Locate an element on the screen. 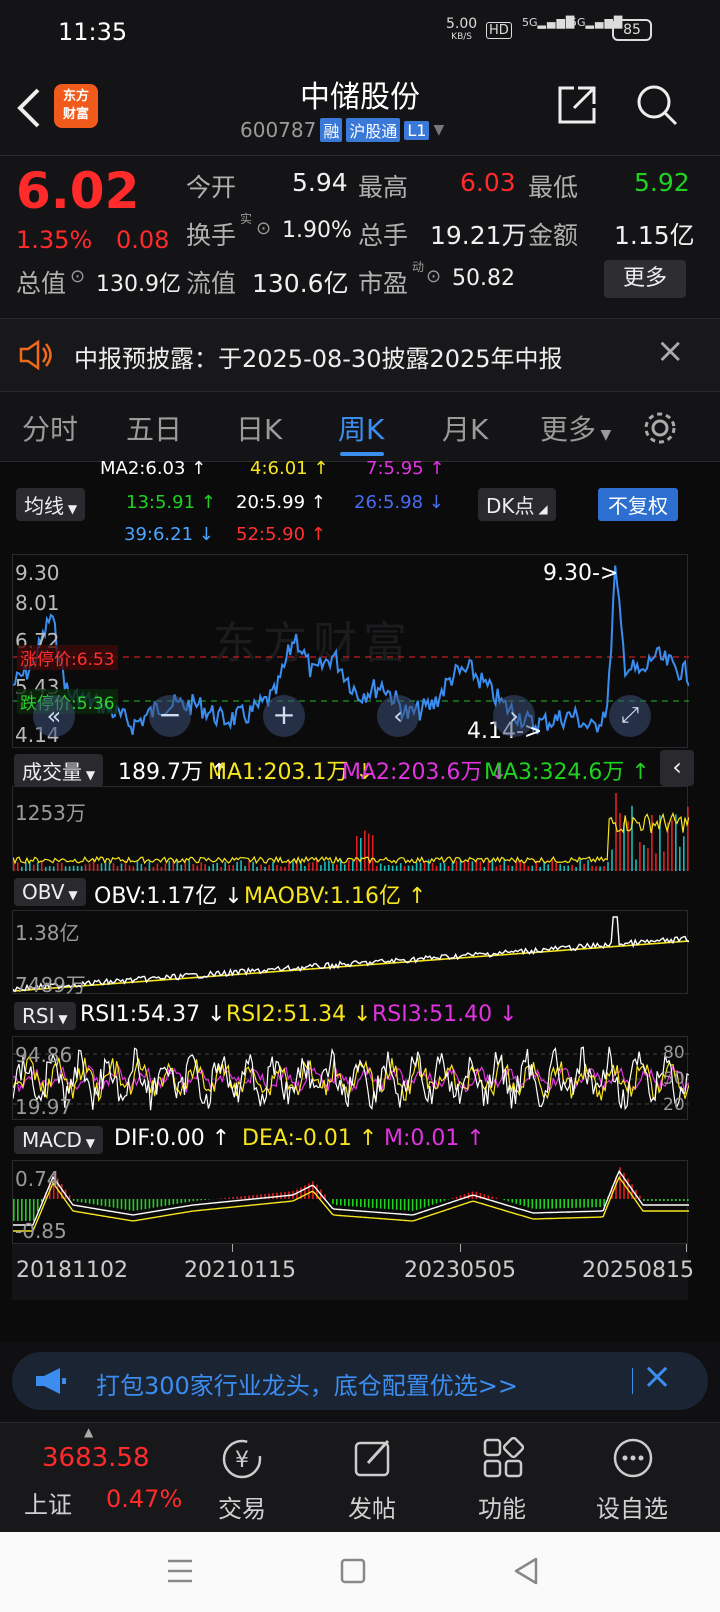 The width and height of the screenshot is (720, 1612). nav-watchlist: 设自选 is located at coordinates (632, 1478).